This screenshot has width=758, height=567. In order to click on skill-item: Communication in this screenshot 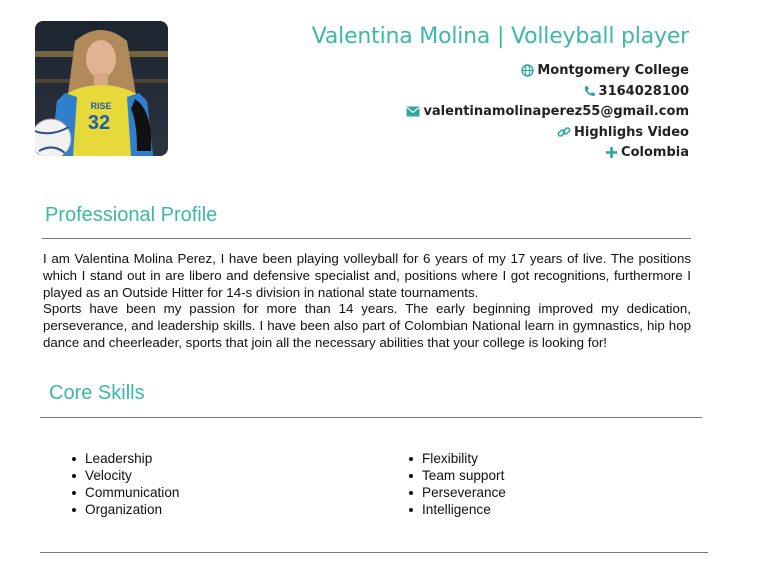, I will do `click(124, 492)`.